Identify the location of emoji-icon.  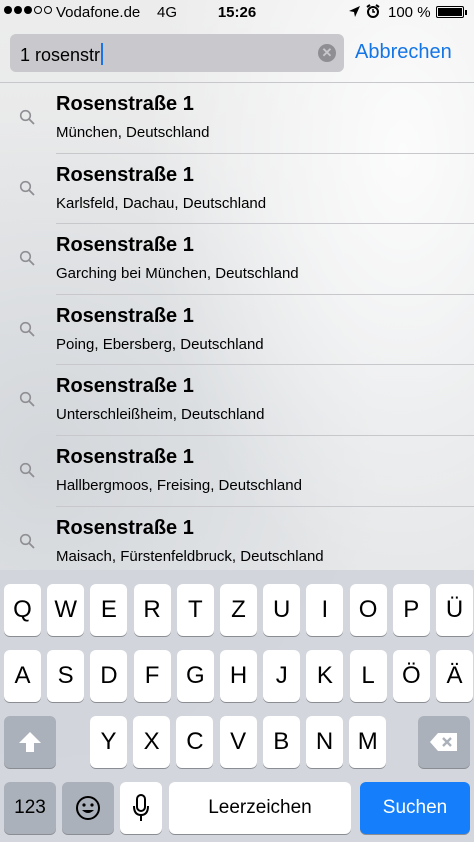
(88, 808).